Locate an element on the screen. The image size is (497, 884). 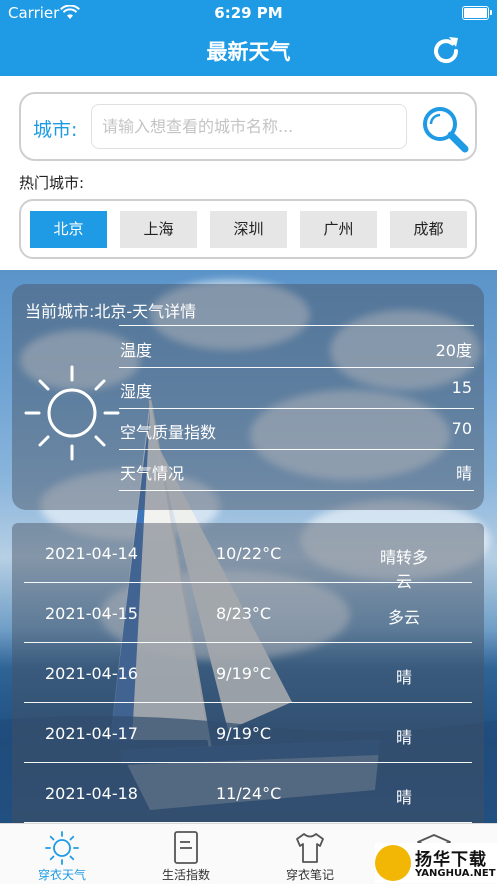
detail-row-condition: 天气情况 晴 is located at coordinates (296, 470).